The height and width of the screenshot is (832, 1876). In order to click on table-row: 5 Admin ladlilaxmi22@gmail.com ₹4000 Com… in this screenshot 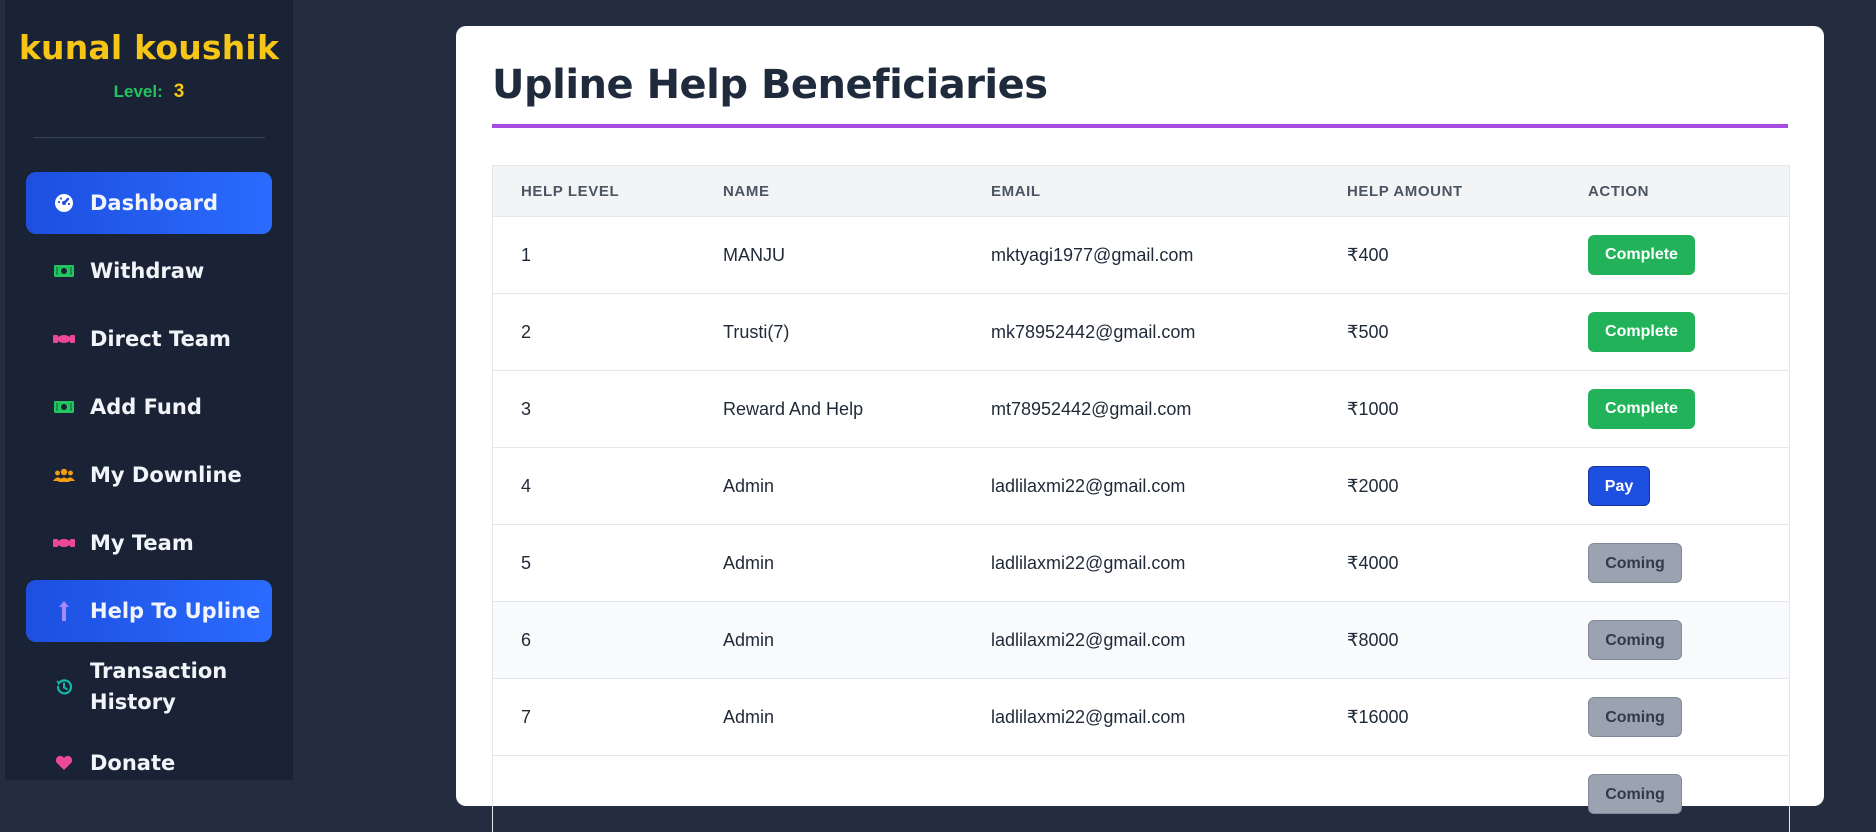, I will do `click(1141, 563)`.